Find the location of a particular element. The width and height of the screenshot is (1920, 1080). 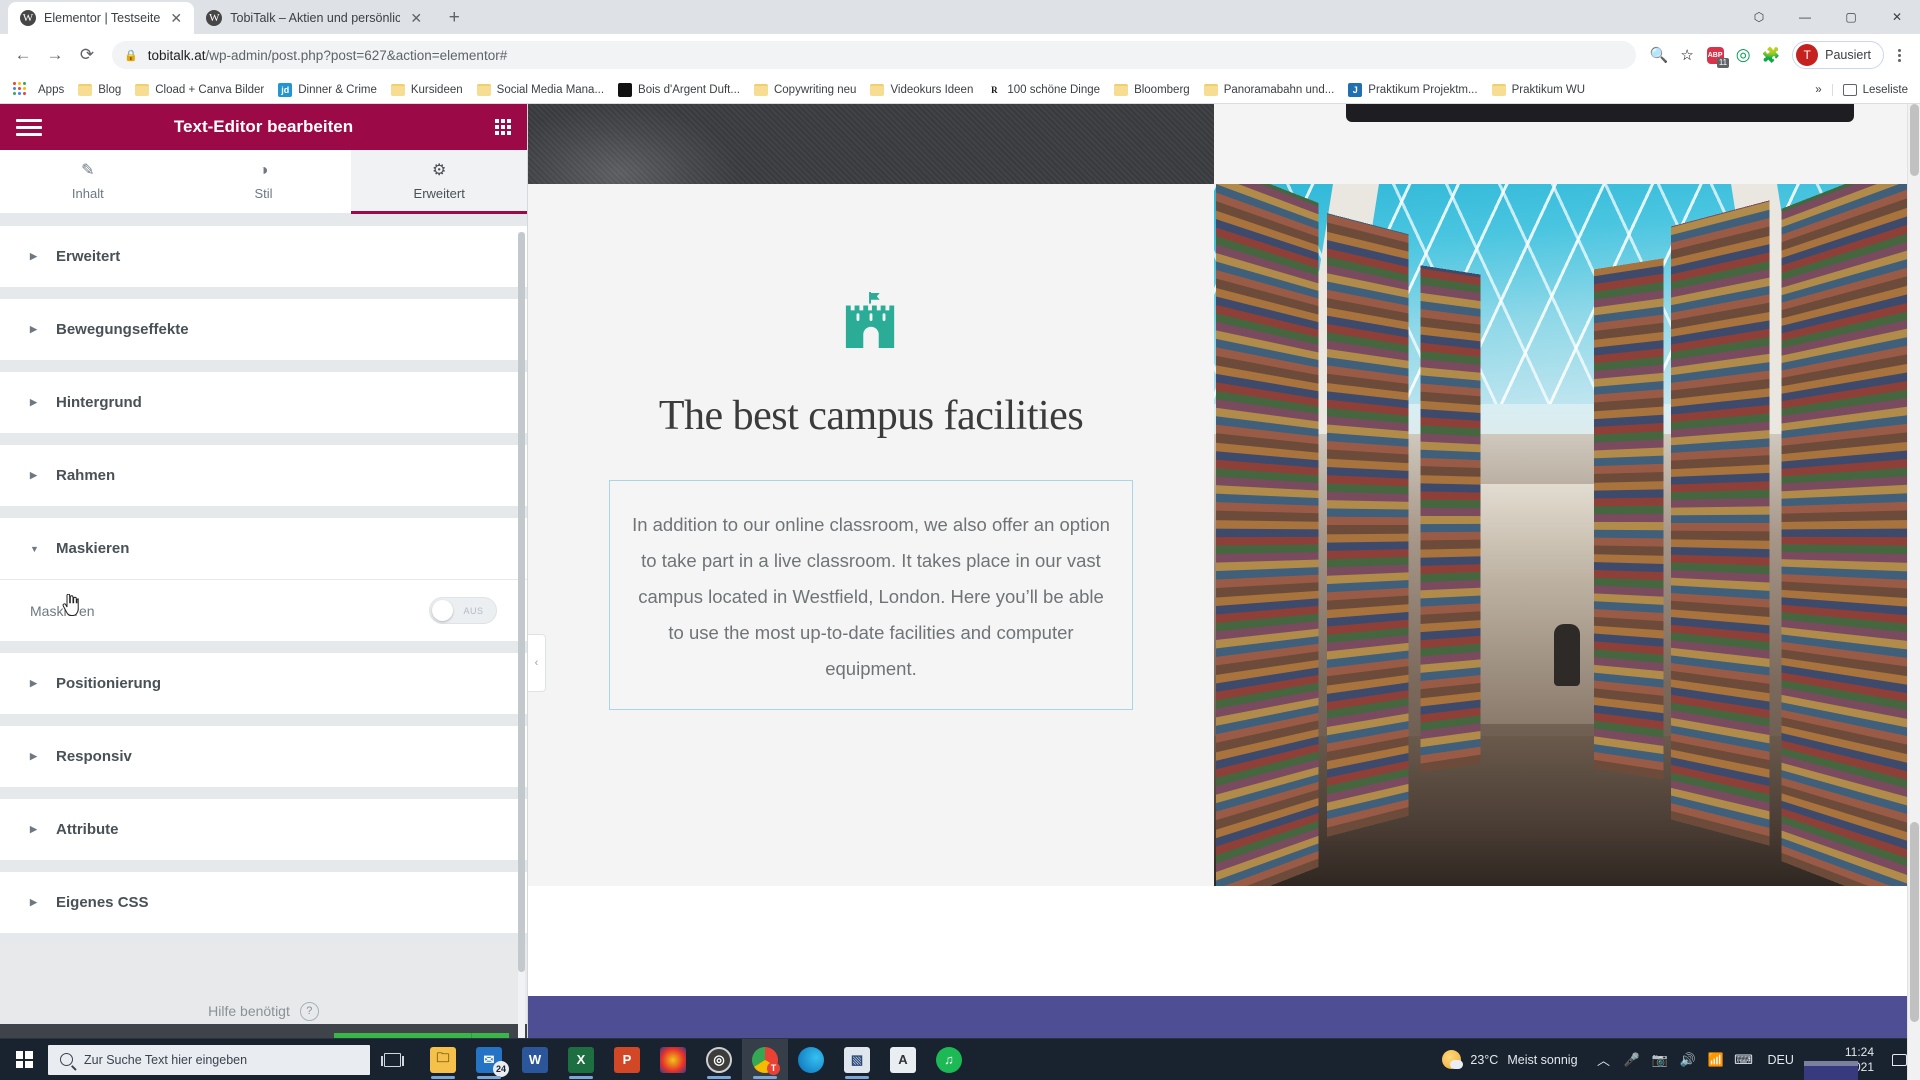

section-eigenes-css: ▶ Eigenes CSS is located at coordinates (263, 903).